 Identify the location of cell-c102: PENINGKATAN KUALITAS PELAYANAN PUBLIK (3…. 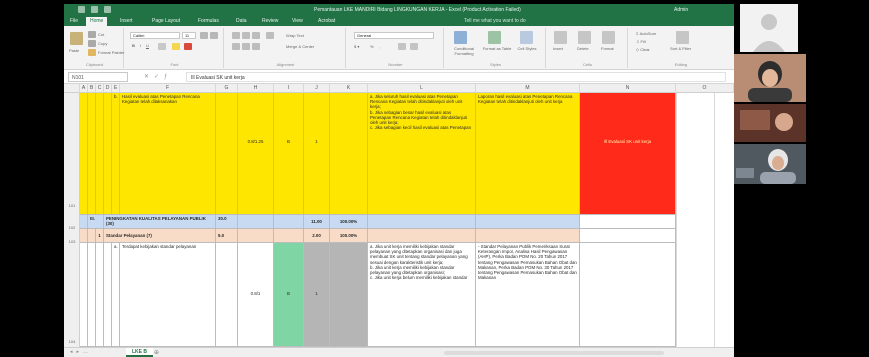
(160, 222).